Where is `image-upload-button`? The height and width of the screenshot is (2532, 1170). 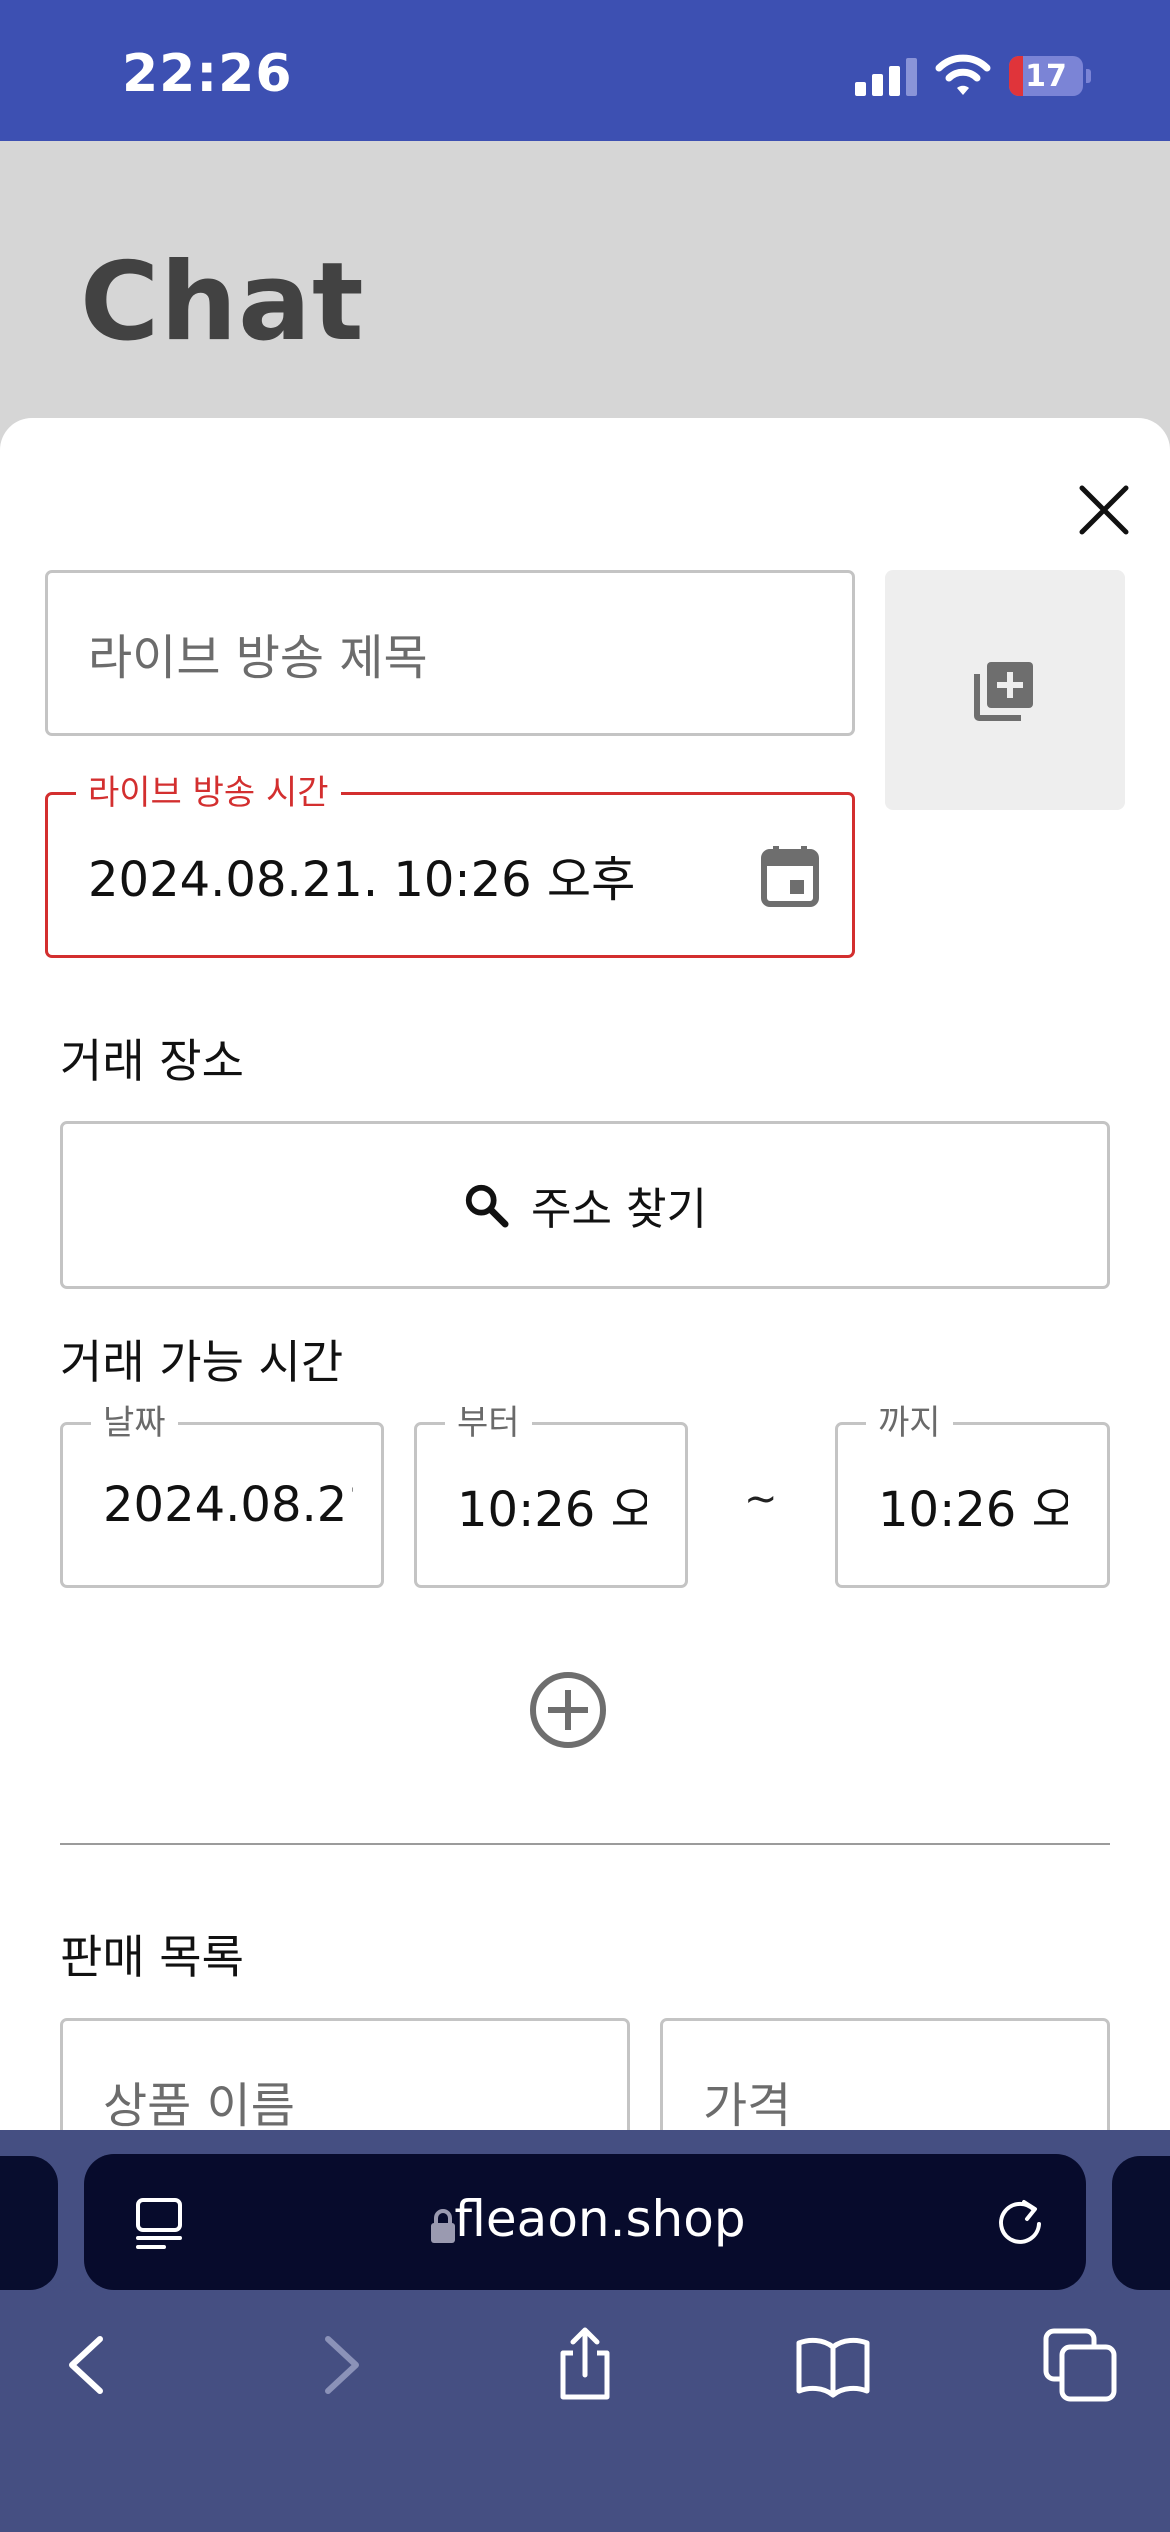
image-upload-button is located at coordinates (1005, 690).